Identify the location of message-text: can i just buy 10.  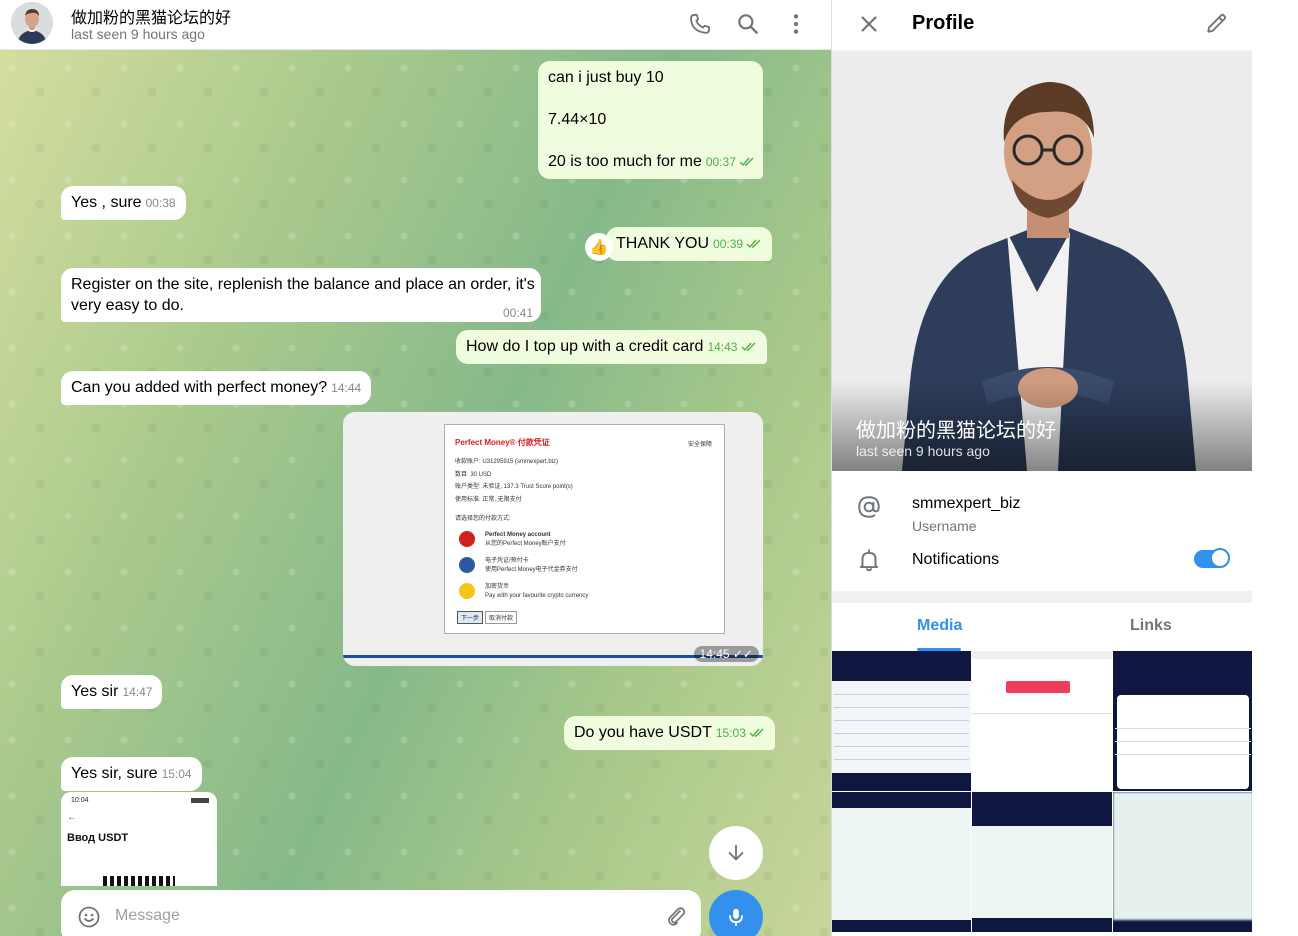
(606, 77).